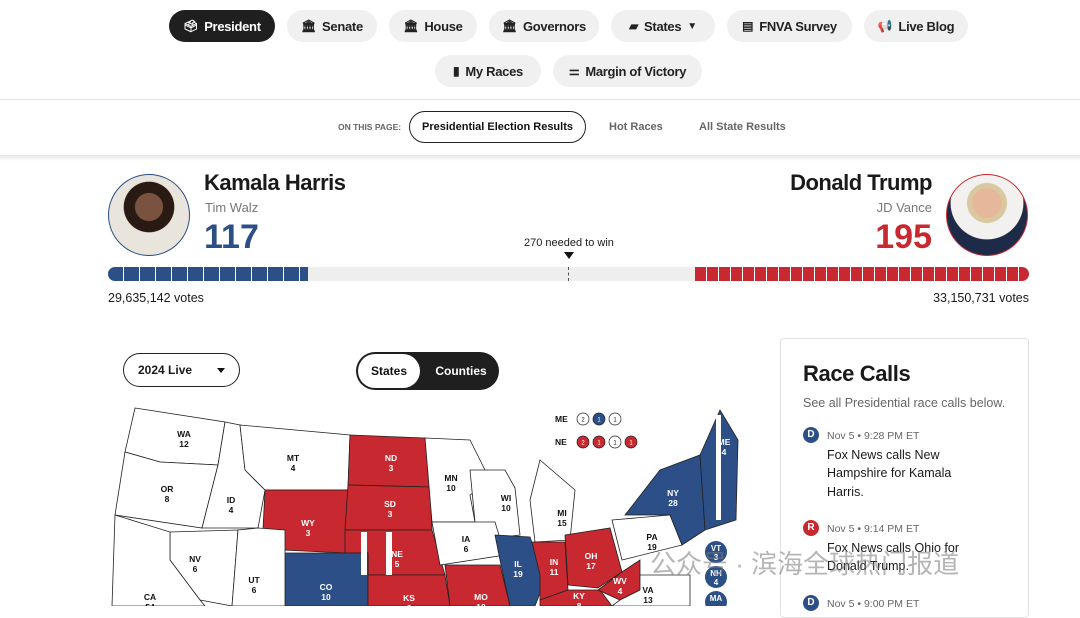 The height and width of the screenshot is (618, 1080). What do you see at coordinates (885, 26) in the screenshot?
I see `megaphone-icon: 📢` at bounding box center [885, 26].